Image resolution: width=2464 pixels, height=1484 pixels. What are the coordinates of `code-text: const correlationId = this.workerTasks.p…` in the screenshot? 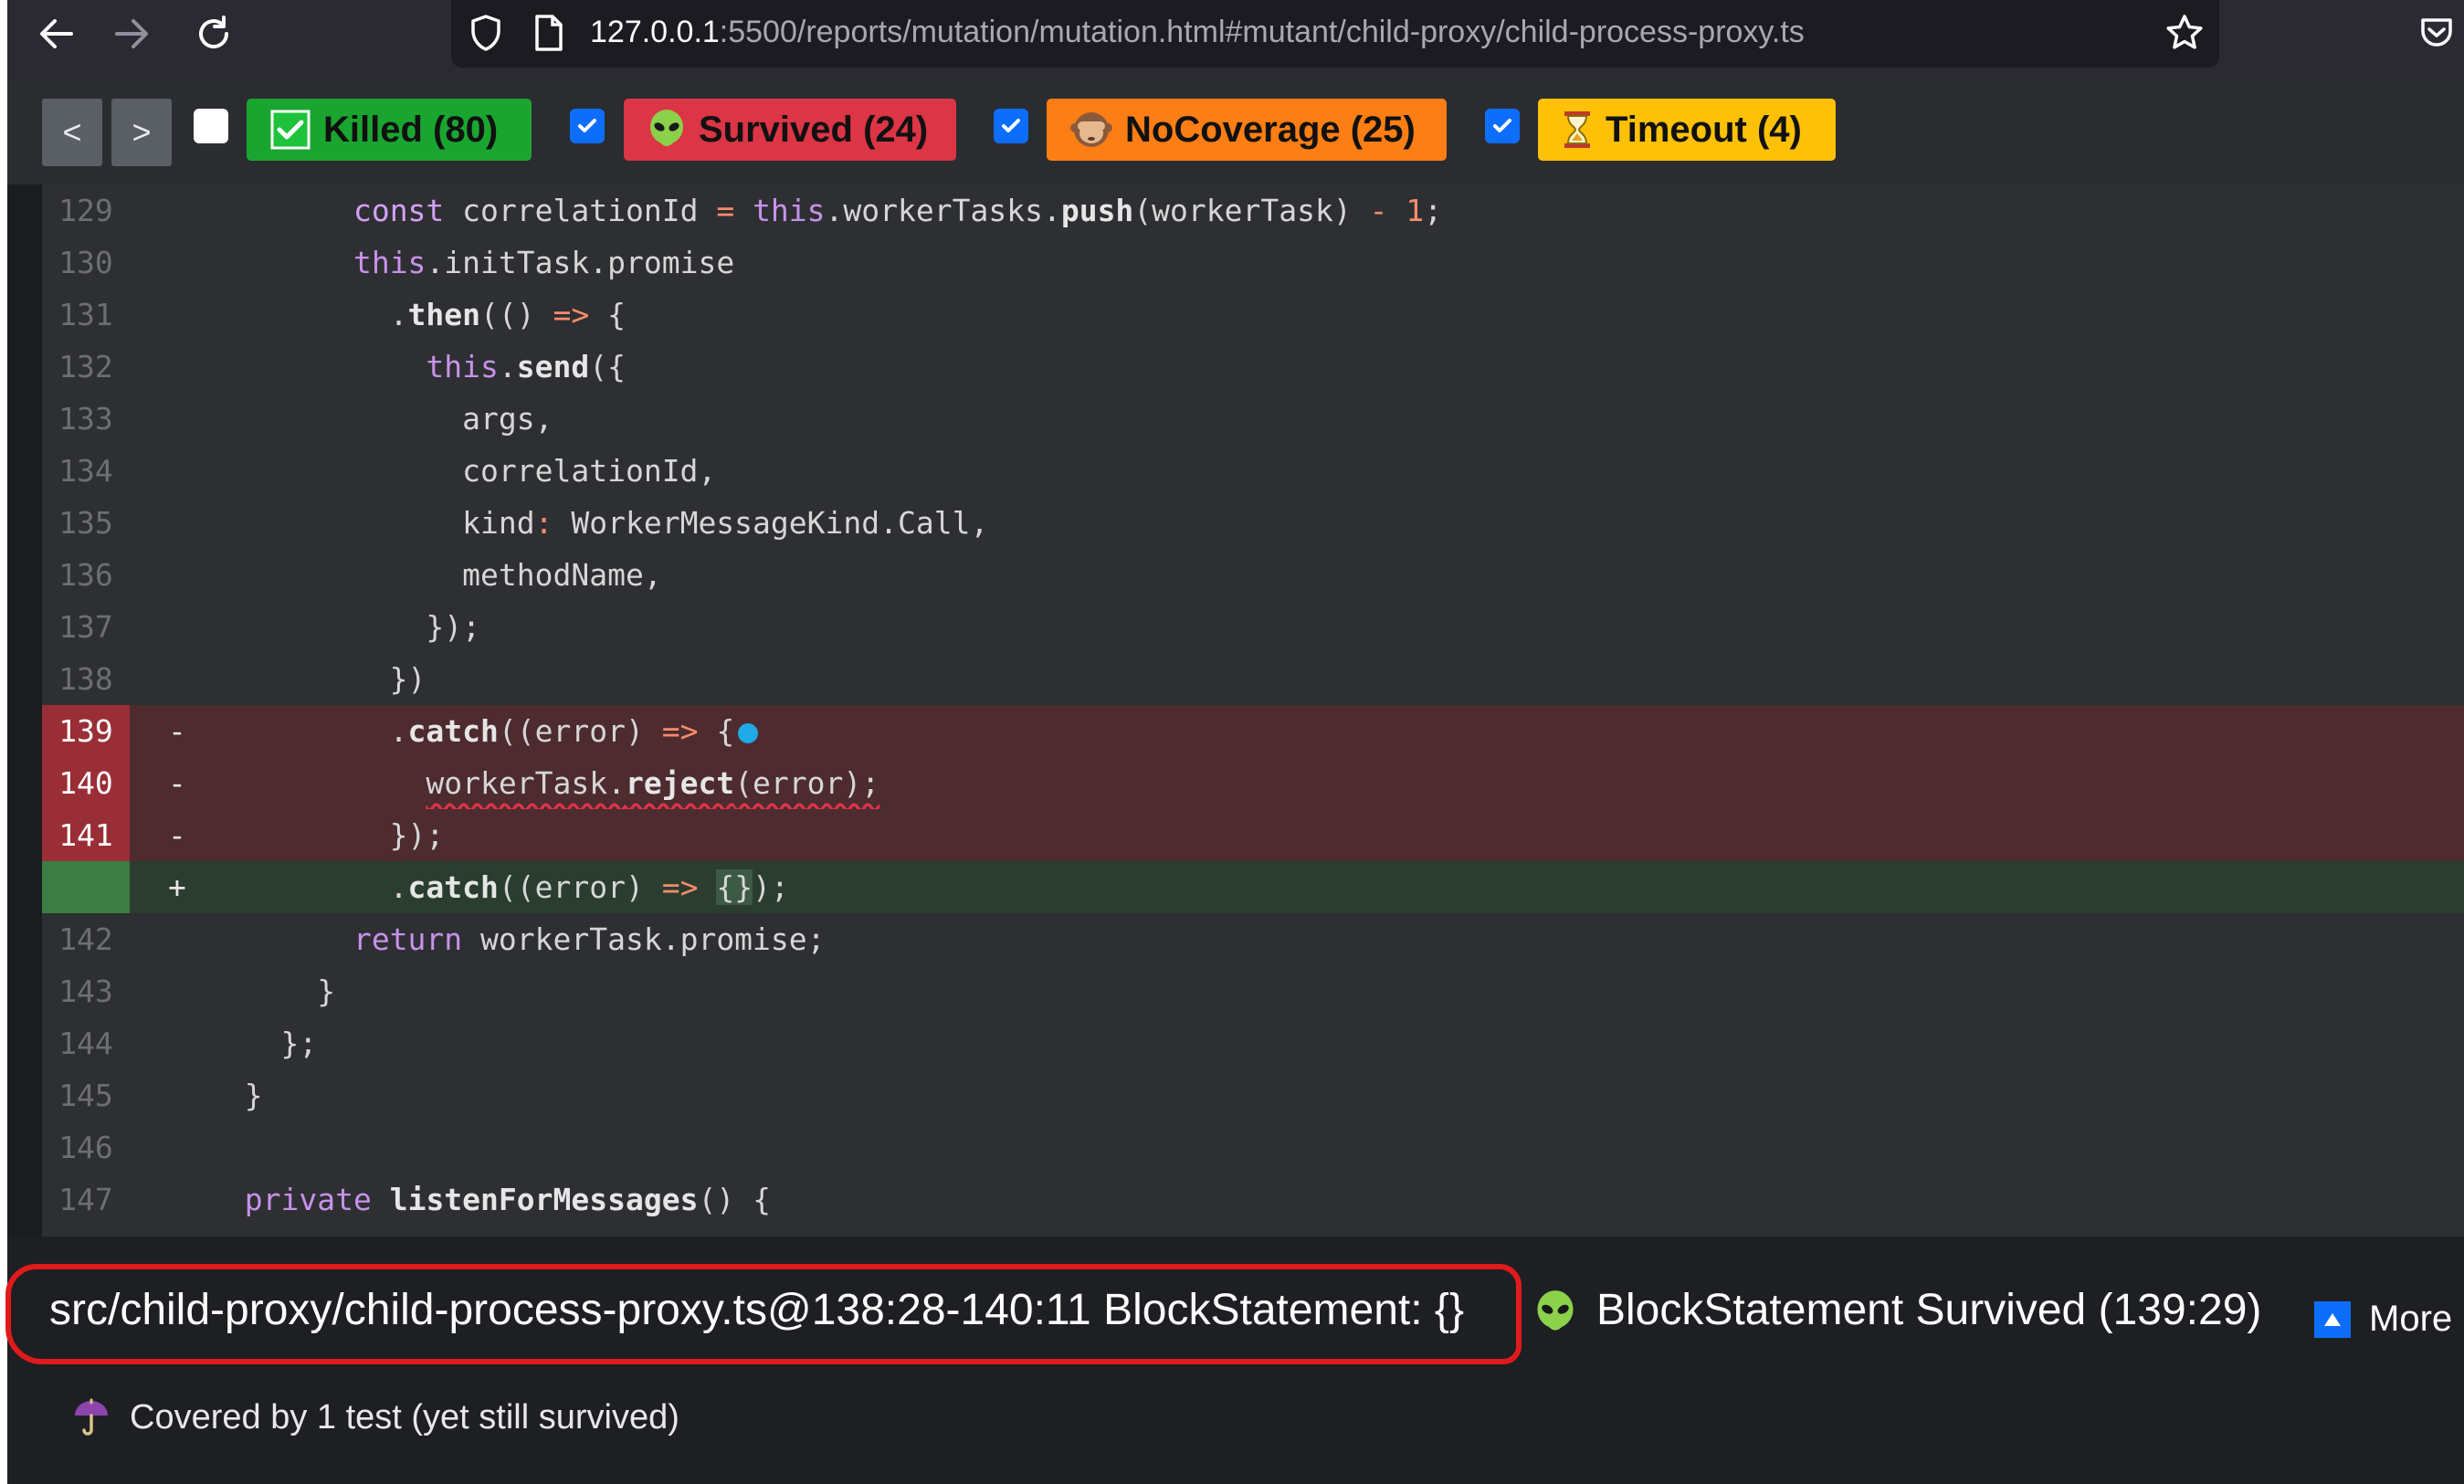 It's located at (898, 210).